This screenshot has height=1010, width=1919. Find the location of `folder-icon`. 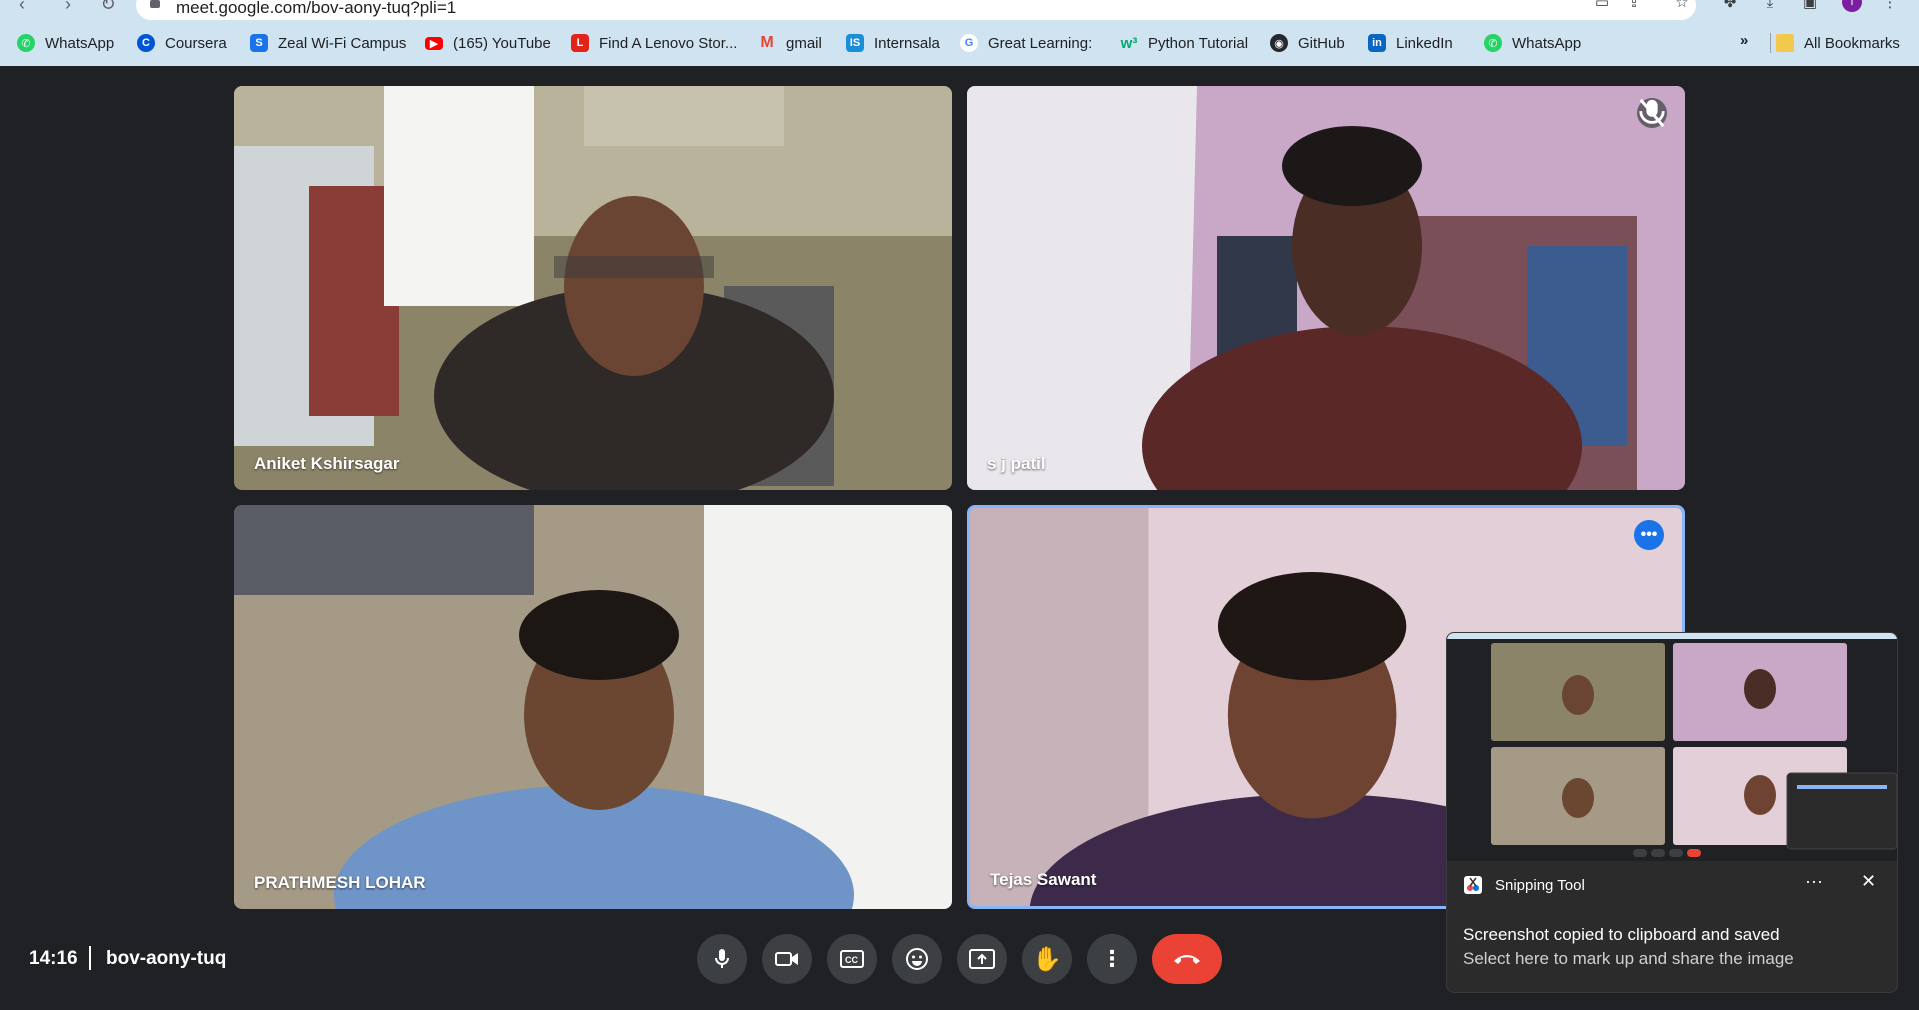

folder-icon is located at coordinates (1785, 43).